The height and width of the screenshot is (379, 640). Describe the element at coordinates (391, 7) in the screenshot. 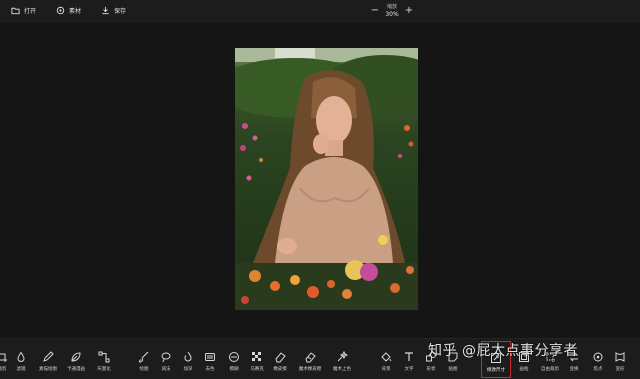

I see `zoom-label: 缩放` at that location.